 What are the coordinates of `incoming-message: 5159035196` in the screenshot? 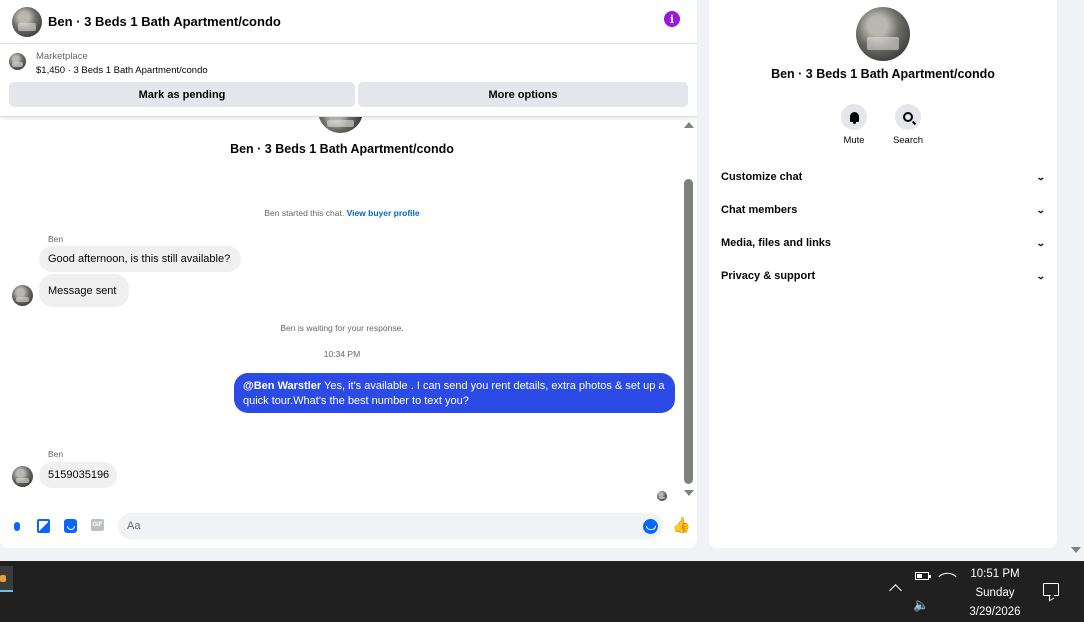 It's located at (78, 475).